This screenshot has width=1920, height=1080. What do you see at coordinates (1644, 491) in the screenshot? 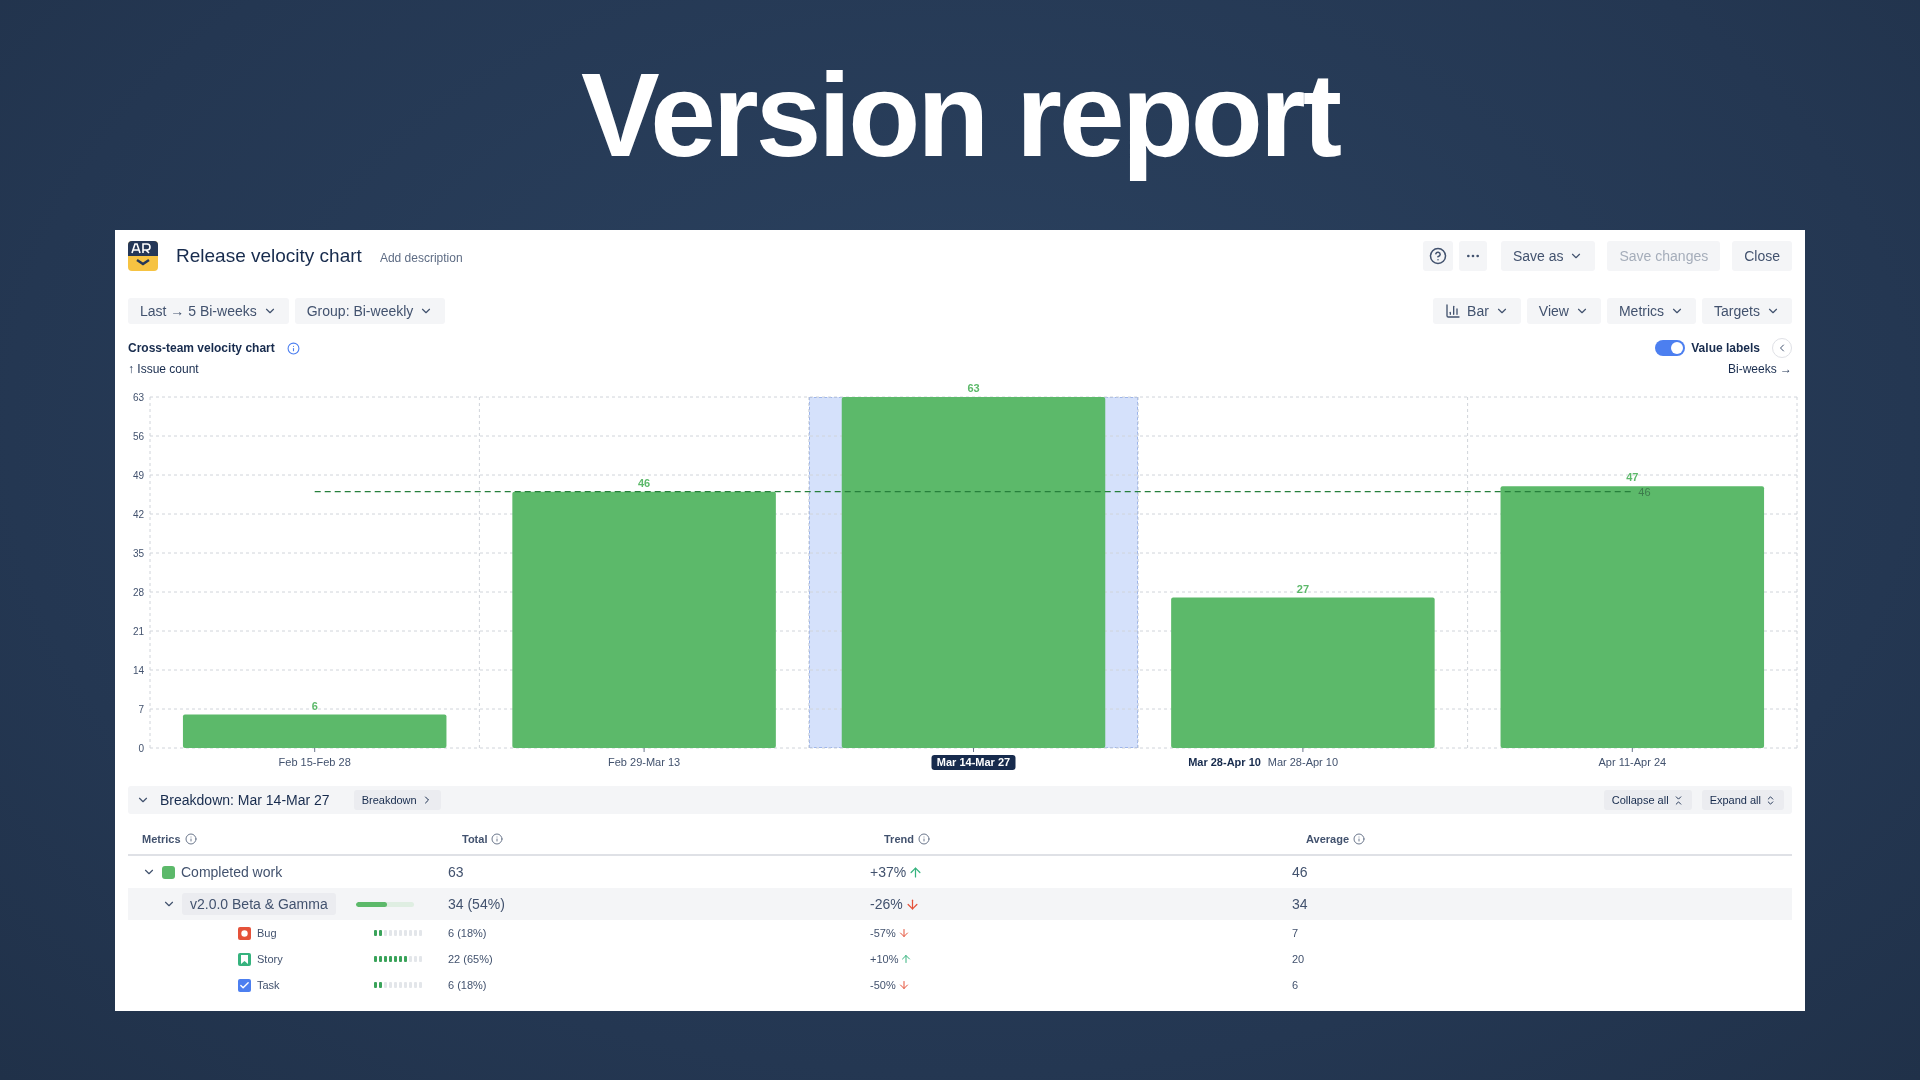
I see `average-value-label: 46` at bounding box center [1644, 491].